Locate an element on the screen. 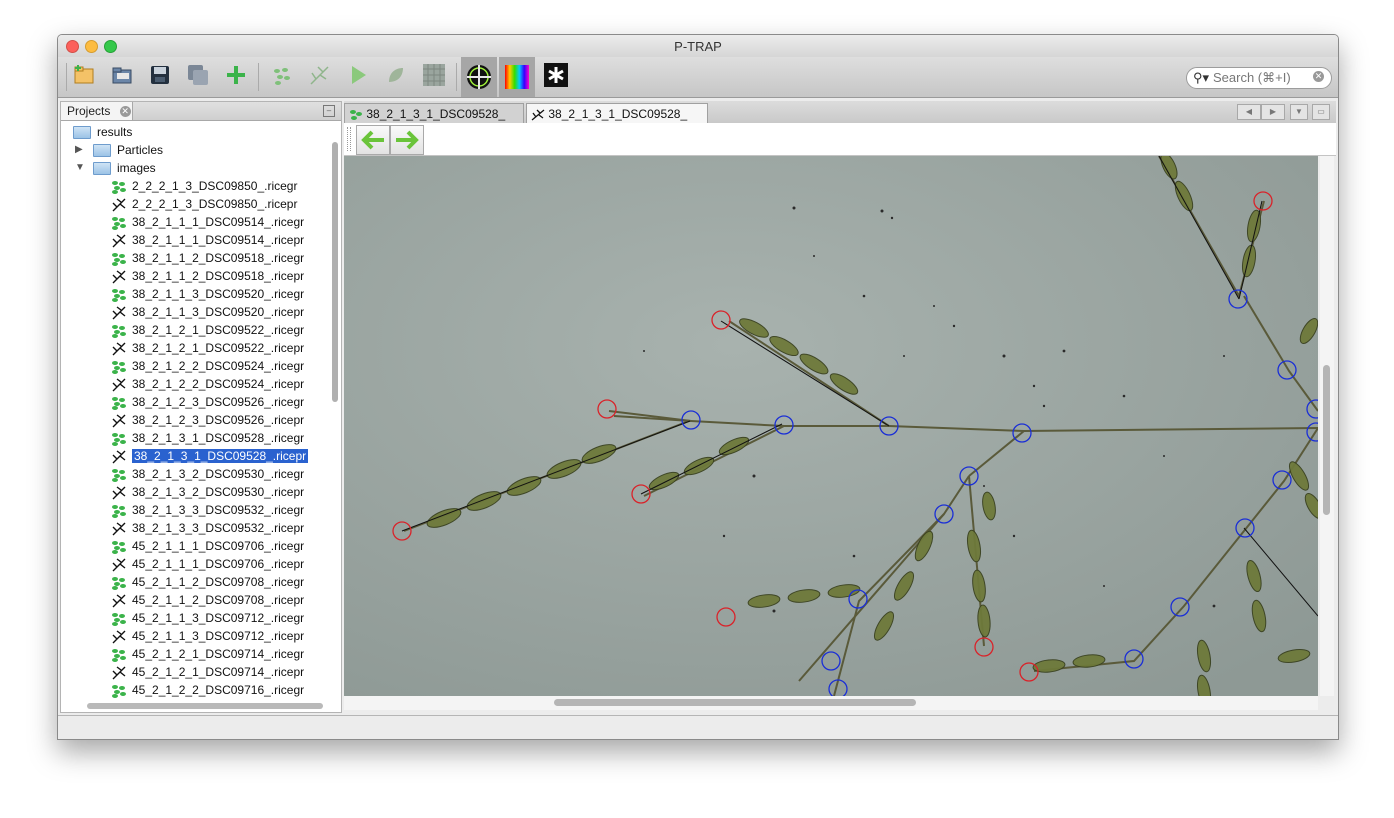 This screenshot has height=818, width=1394. tree-root-label: results is located at coordinates (115, 132).